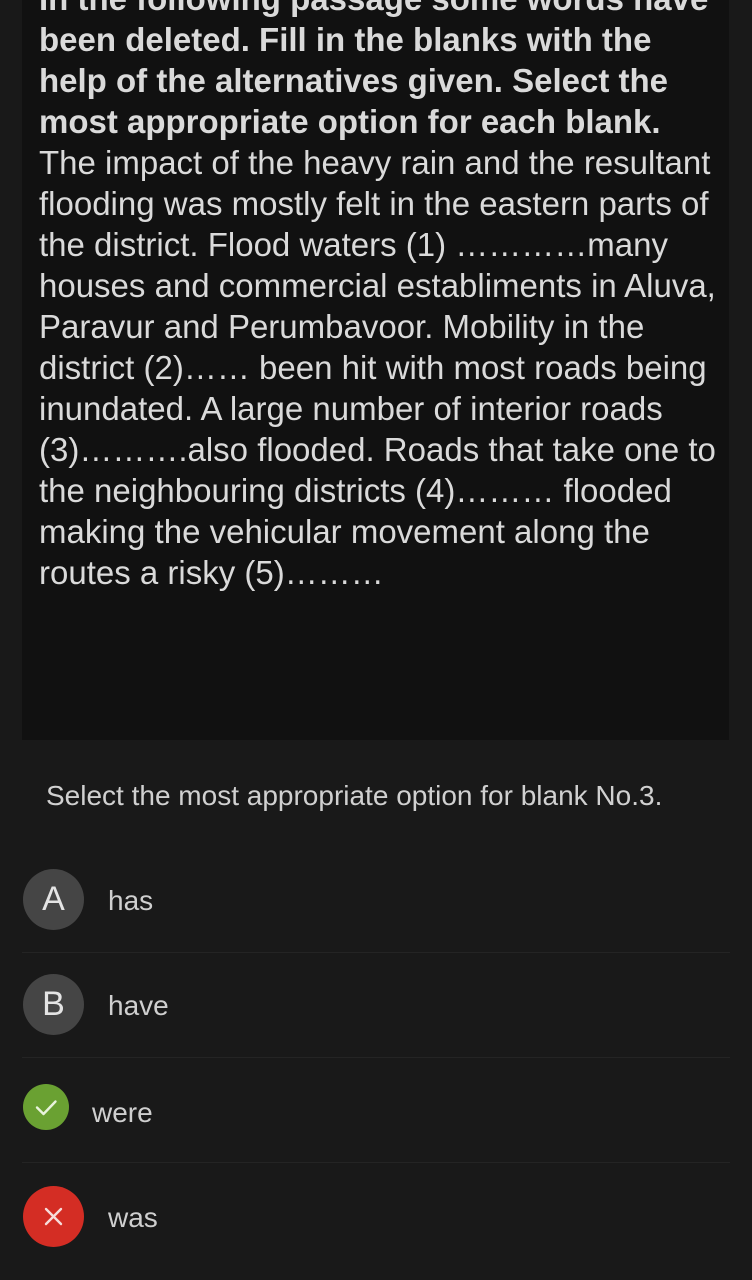  Describe the element at coordinates (122, 1112) in the screenshot. I see `option-c-text: were` at that location.